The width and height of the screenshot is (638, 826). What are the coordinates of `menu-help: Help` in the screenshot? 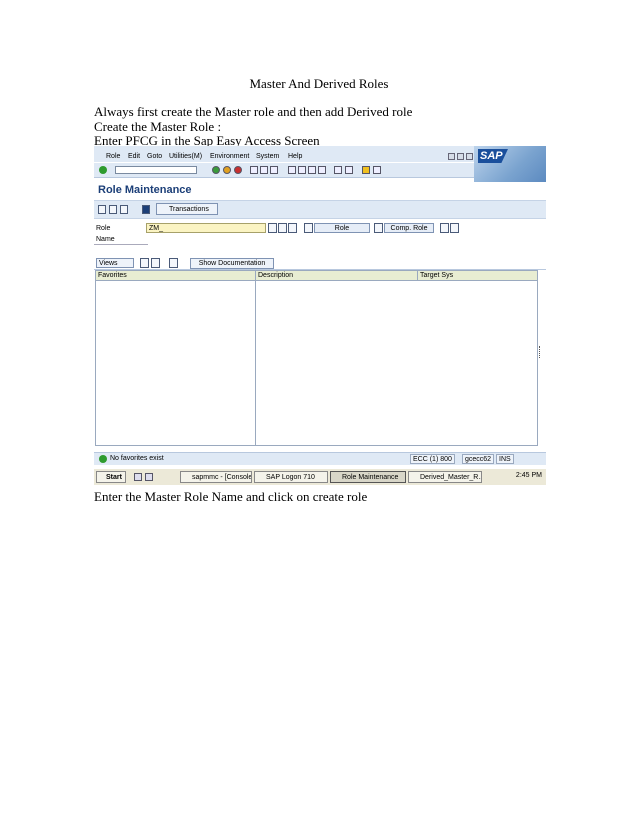 It's located at (295, 156).